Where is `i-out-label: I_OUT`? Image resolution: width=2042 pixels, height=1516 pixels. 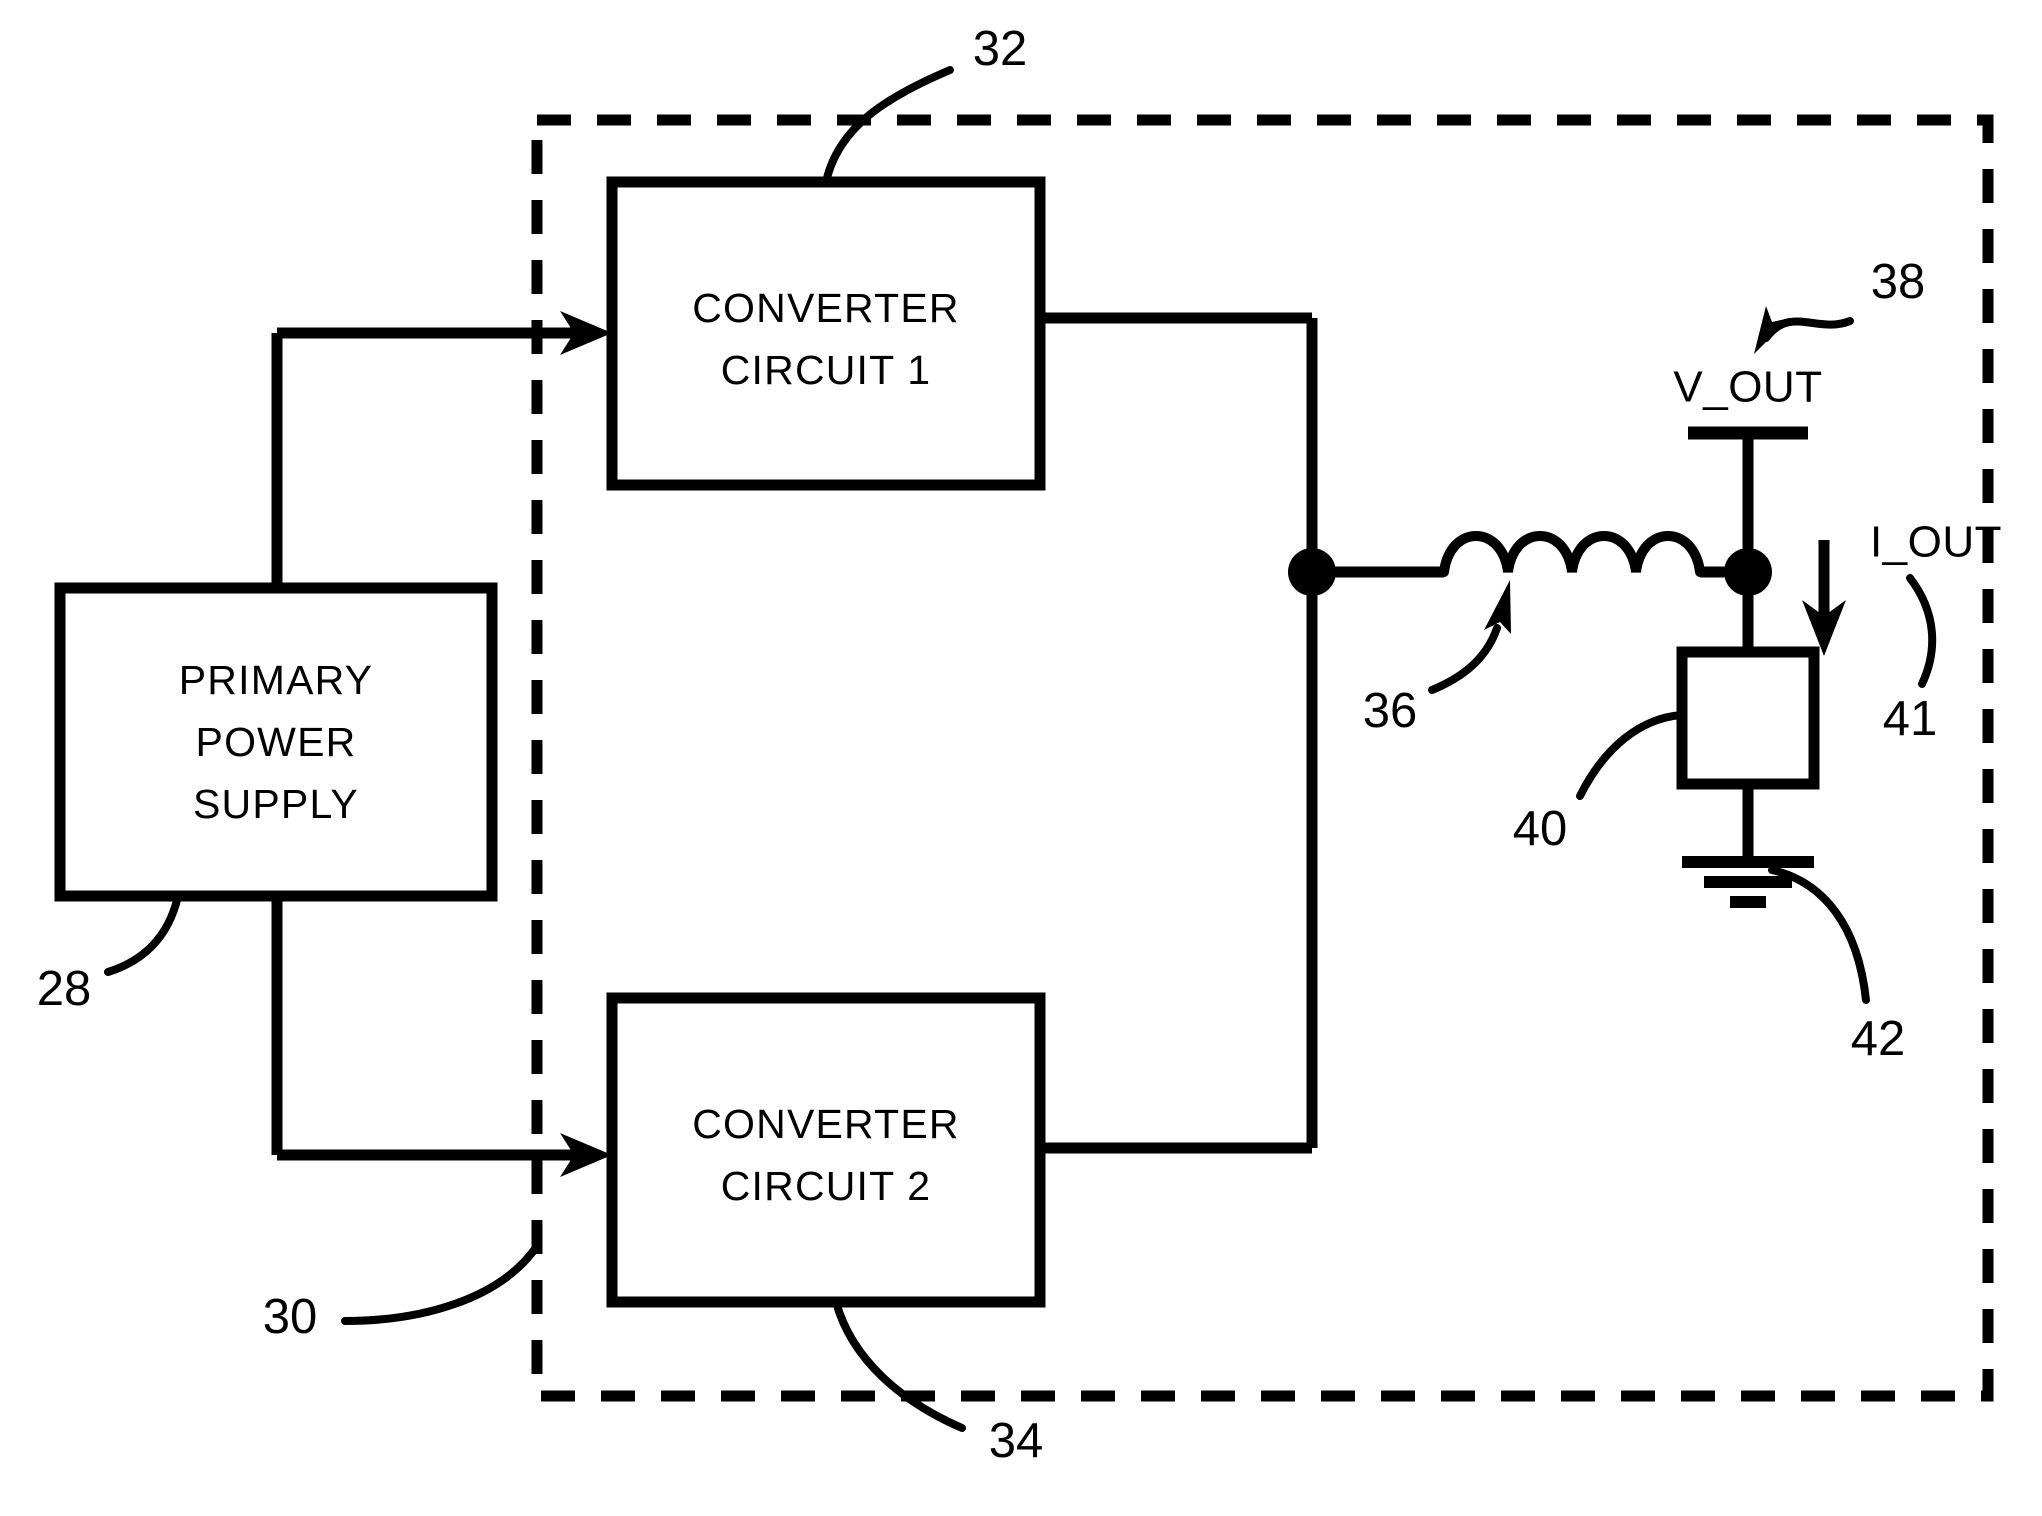 i-out-label: I_OUT is located at coordinates (1936, 542).